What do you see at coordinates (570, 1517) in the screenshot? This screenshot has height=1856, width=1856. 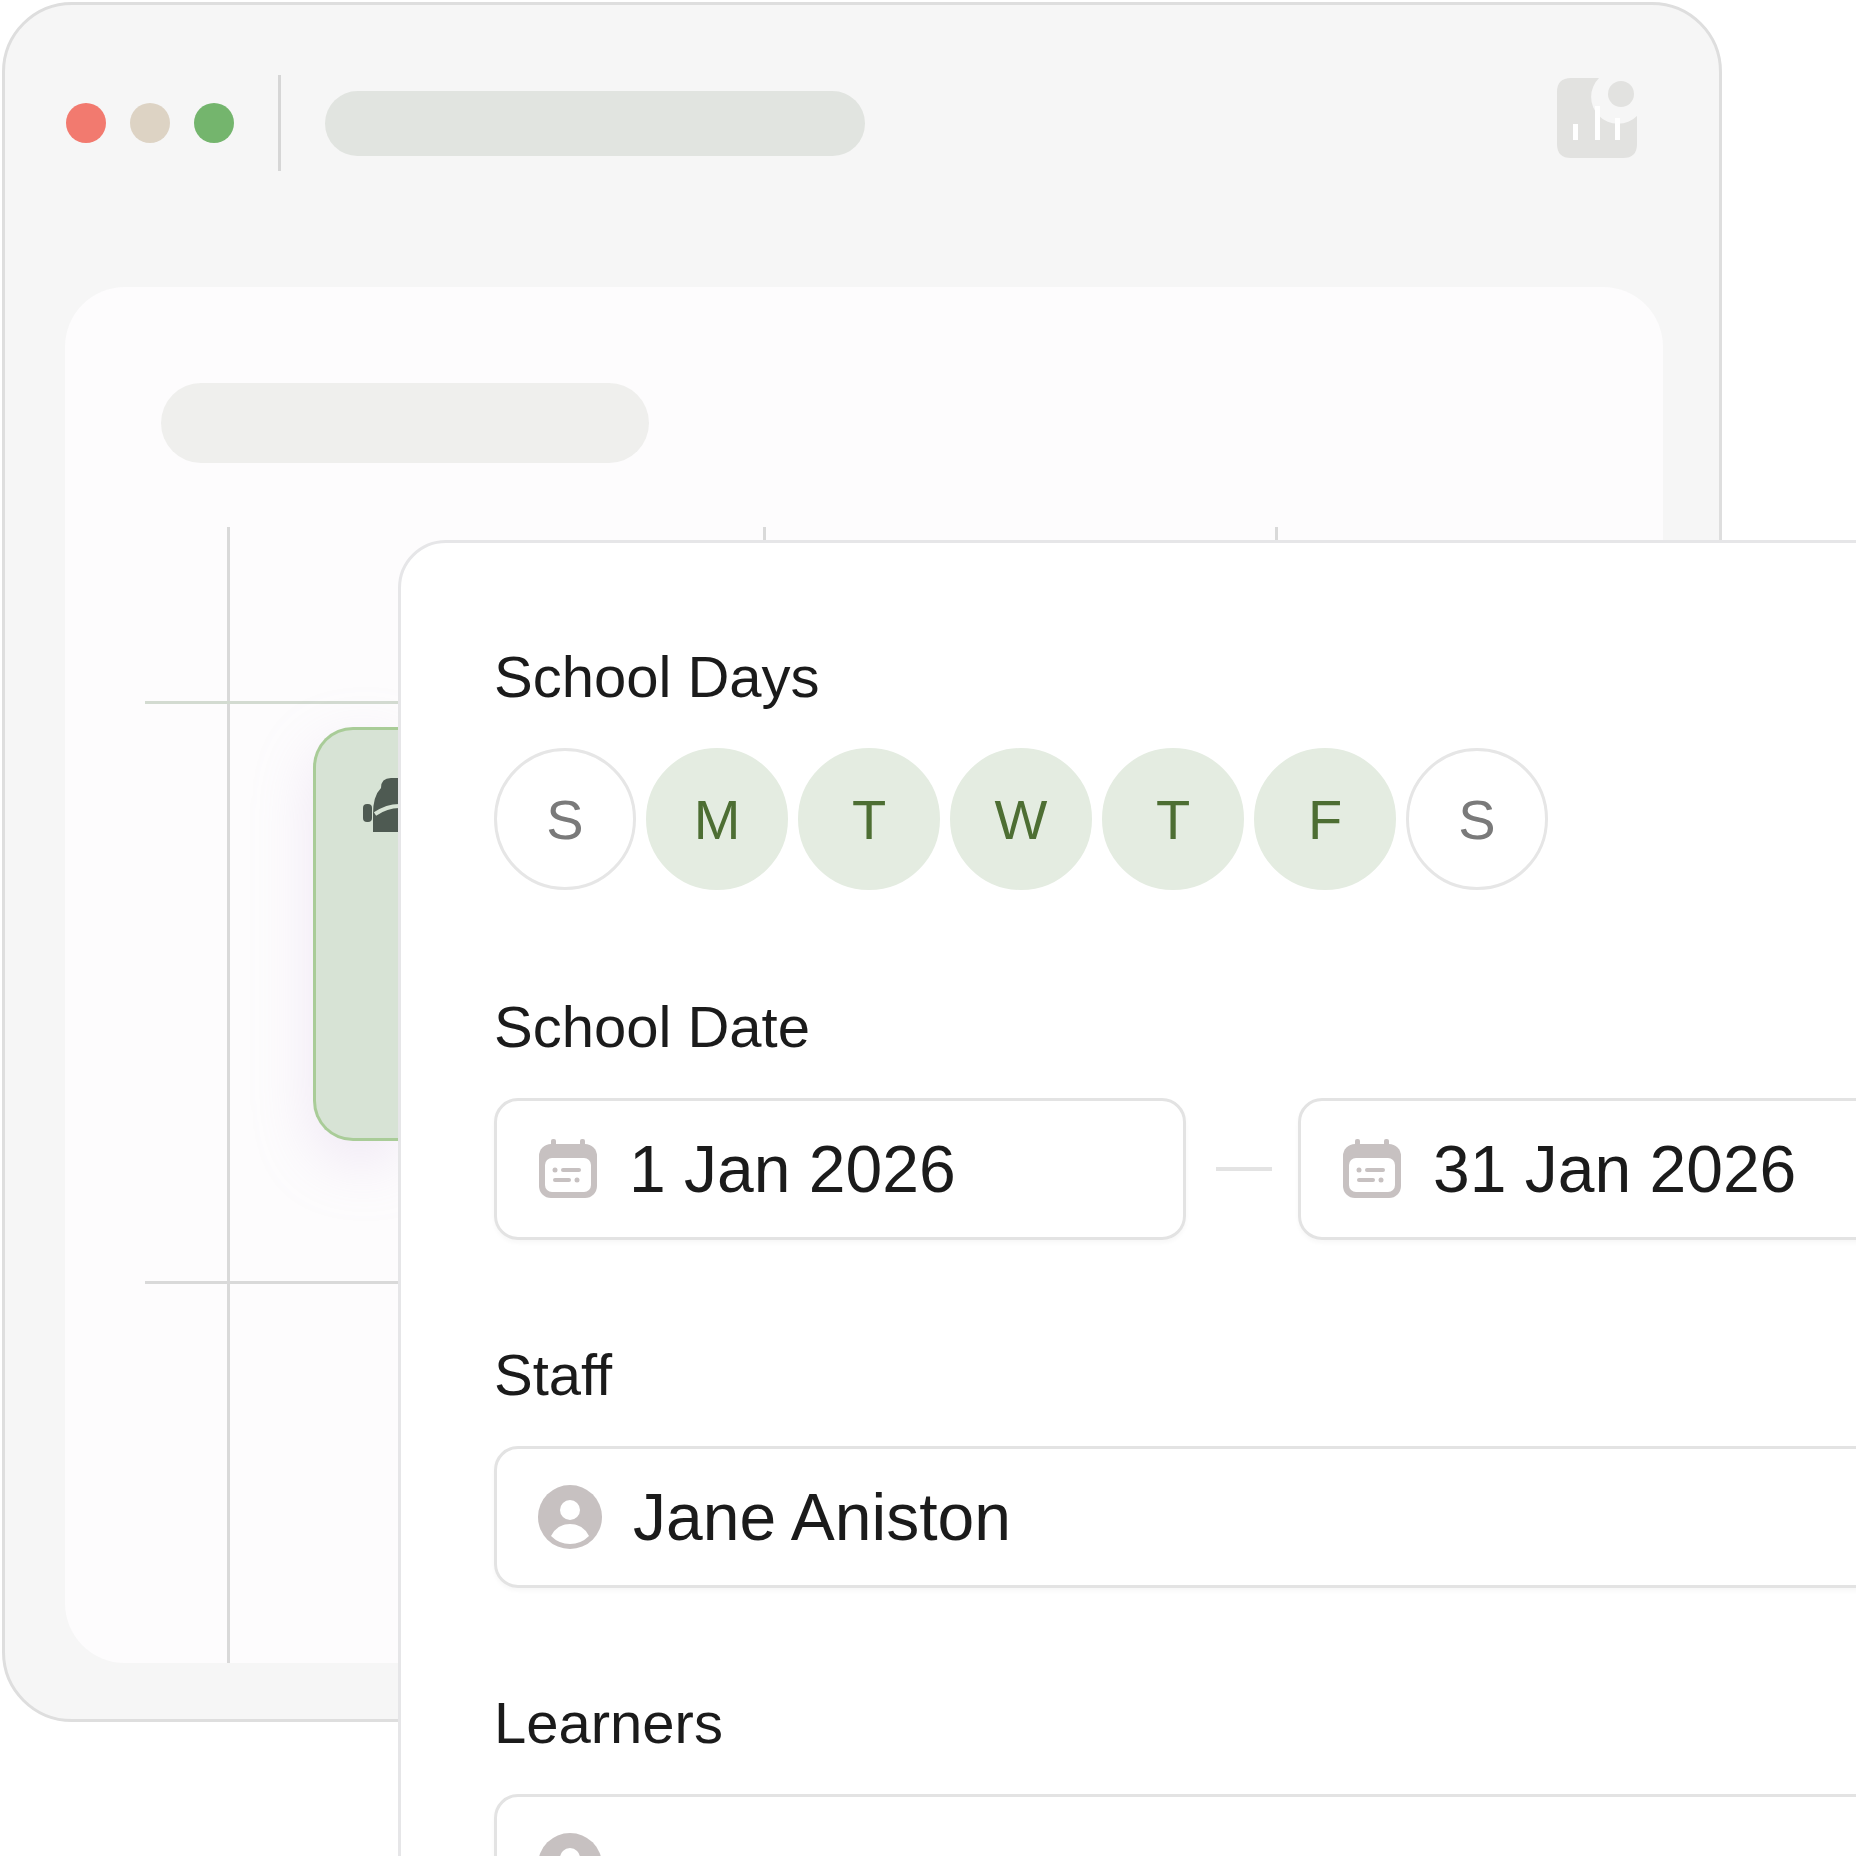 I see `avatar-icon` at bounding box center [570, 1517].